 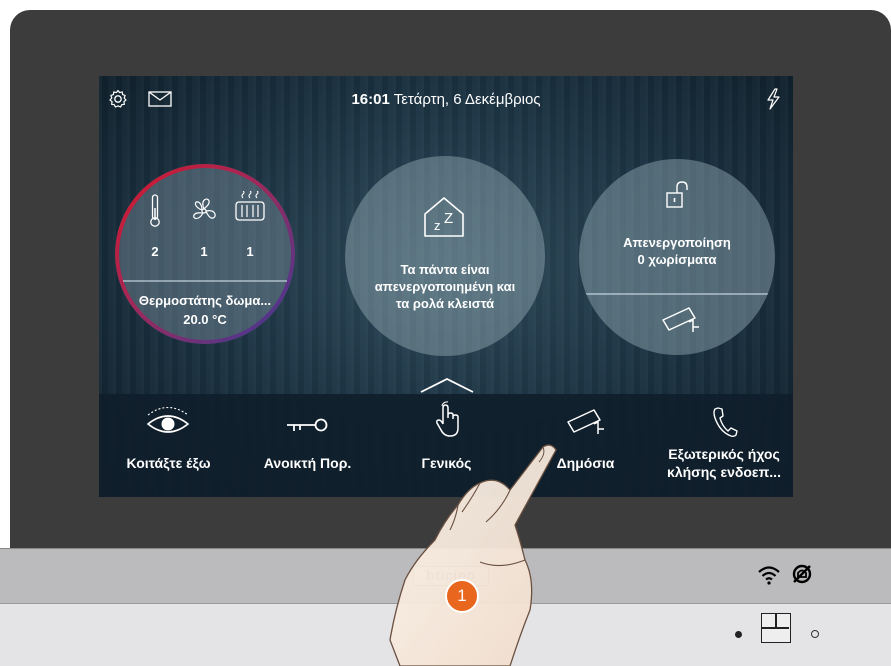 I want to click on microphone-hole, so click(x=815, y=634).